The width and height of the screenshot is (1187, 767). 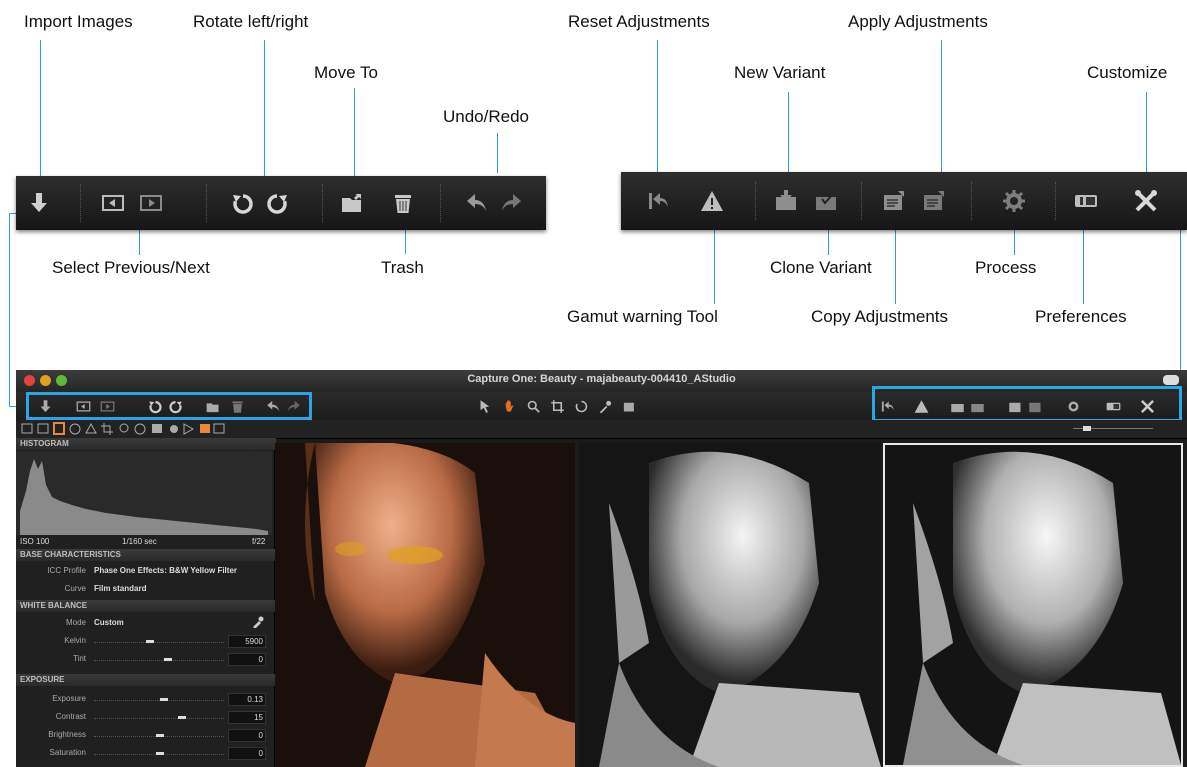 I want to click on reset-adjustments-button, so click(x=658, y=201).